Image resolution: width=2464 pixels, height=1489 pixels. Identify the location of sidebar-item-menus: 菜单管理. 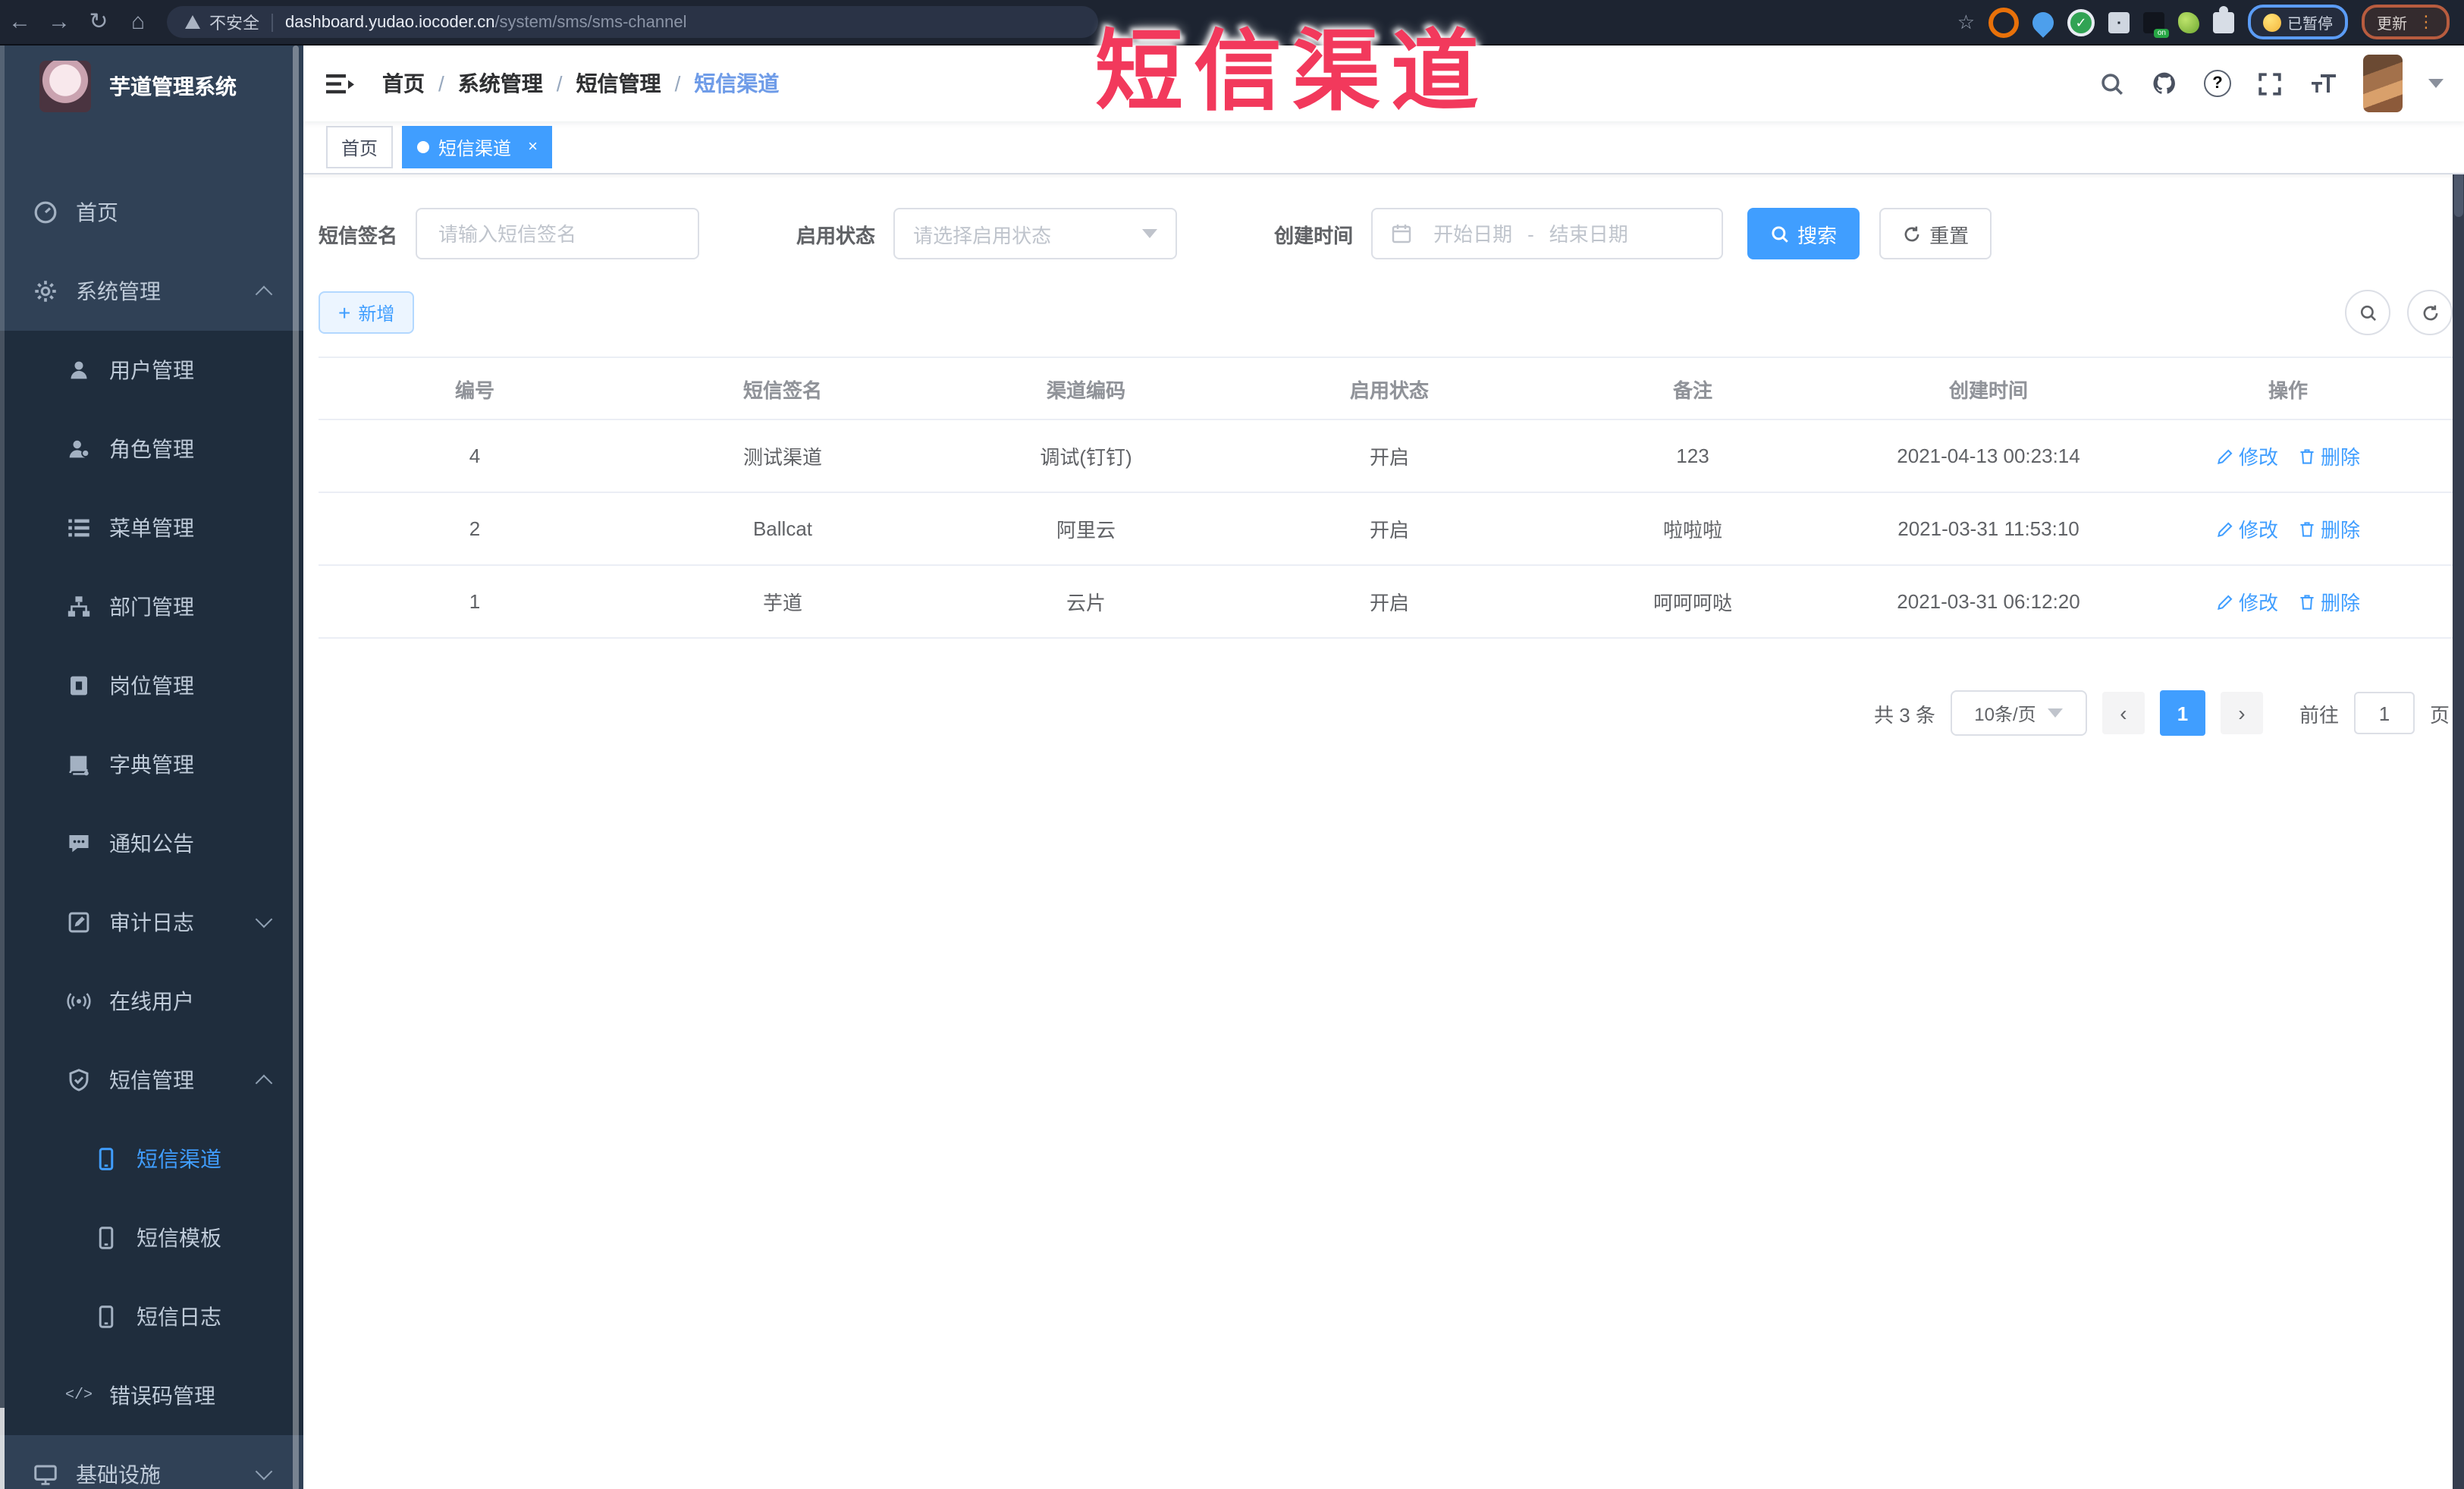
(151, 527).